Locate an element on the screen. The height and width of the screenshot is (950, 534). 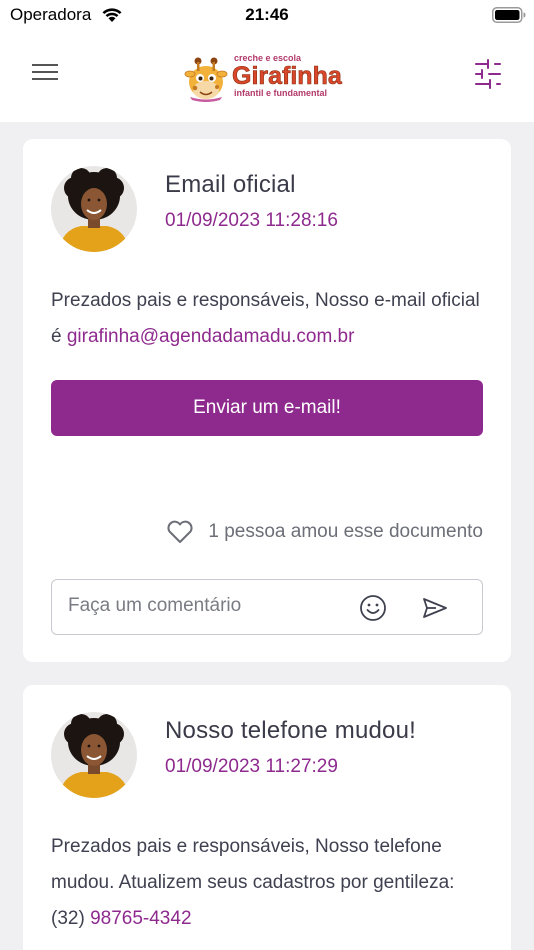
logo-name: Girafinha is located at coordinates (287, 76).